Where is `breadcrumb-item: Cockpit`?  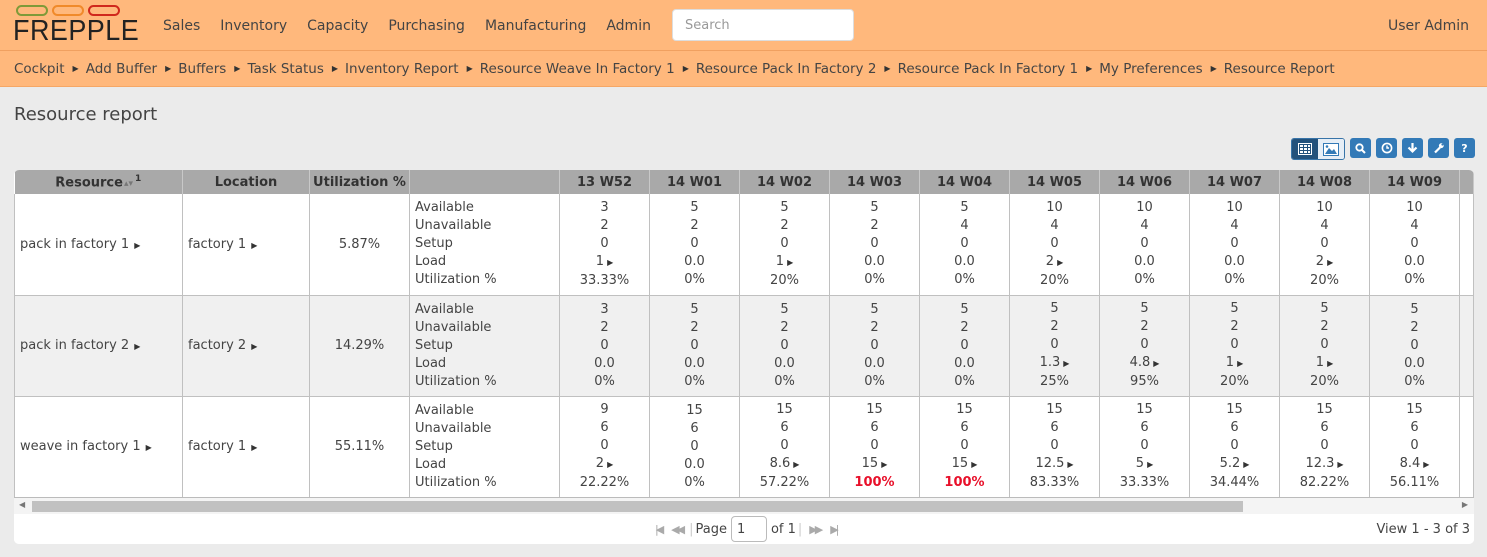
breadcrumb-item: Cockpit is located at coordinates (39, 69).